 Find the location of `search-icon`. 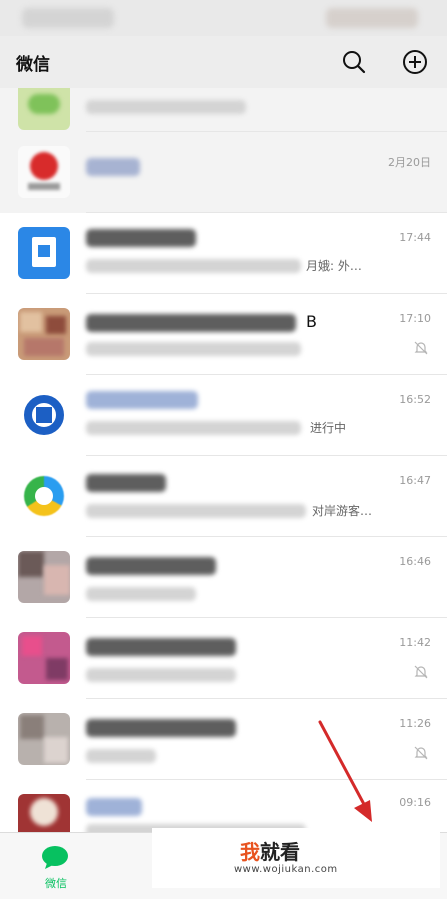

search-icon is located at coordinates (354, 62).